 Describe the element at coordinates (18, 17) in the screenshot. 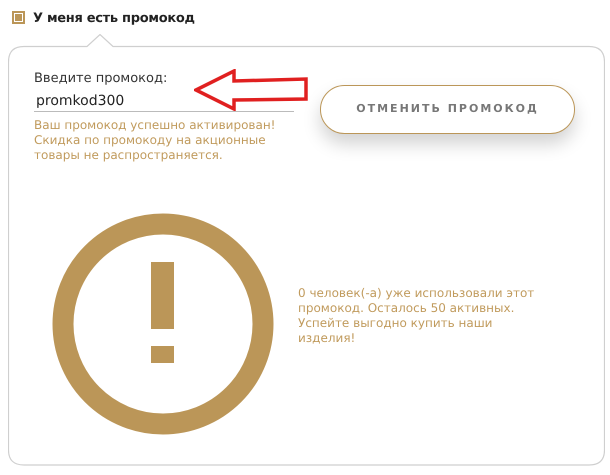

I see `checkbox` at that location.